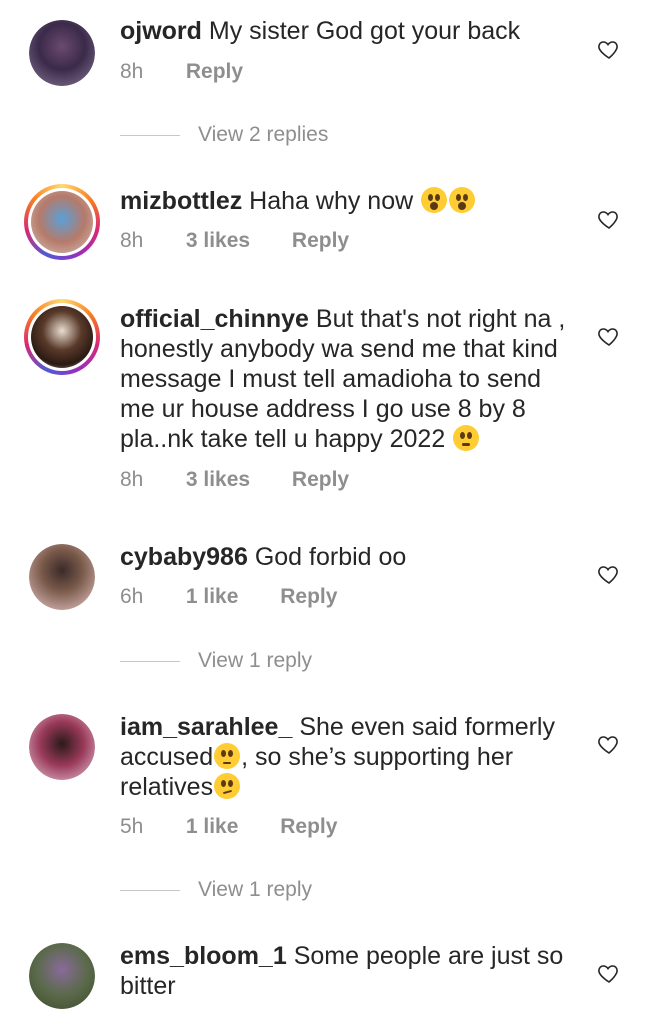  What do you see at coordinates (132, 596) in the screenshot?
I see `comment-time: 6h` at bounding box center [132, 596].